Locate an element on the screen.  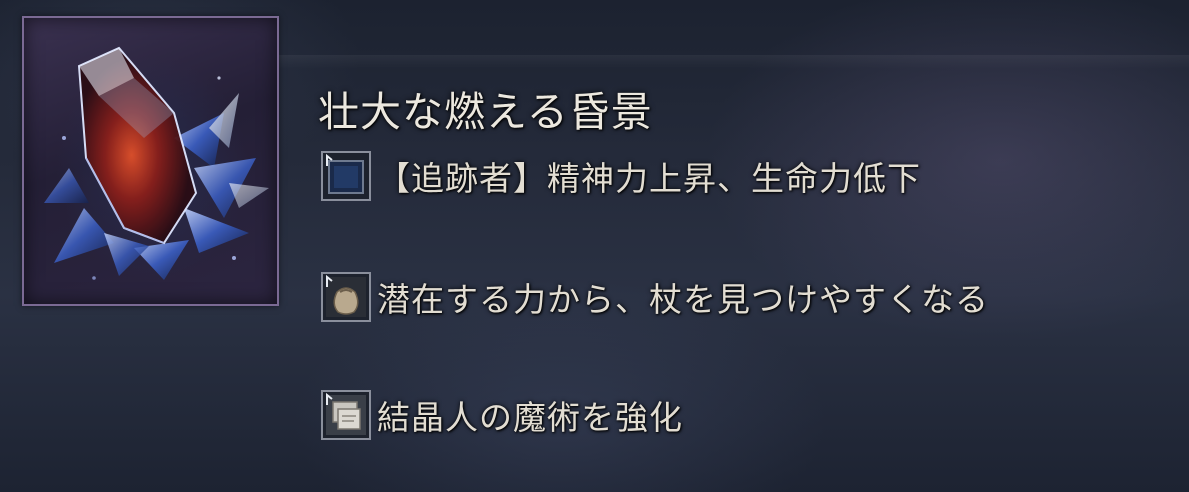
effect-row-2: 潜在する力から、杖を見つけやすくなる is located at coordinates (655, 297).